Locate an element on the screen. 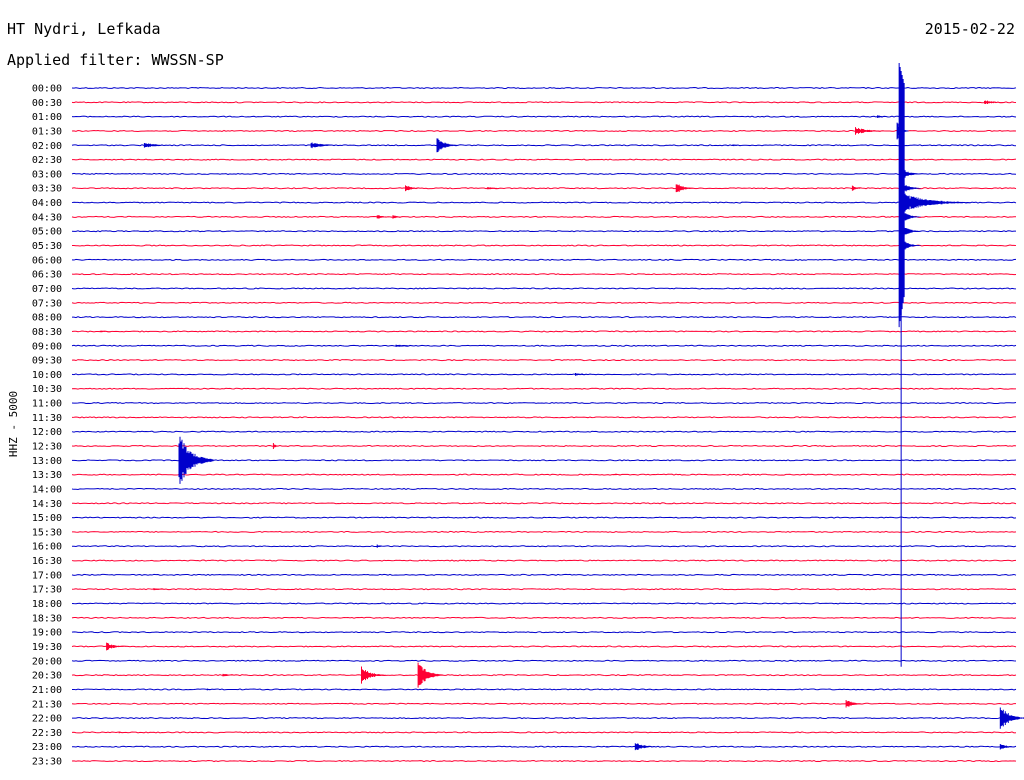  row-label-2330: 23:30 is located at coordinates (47, 762).